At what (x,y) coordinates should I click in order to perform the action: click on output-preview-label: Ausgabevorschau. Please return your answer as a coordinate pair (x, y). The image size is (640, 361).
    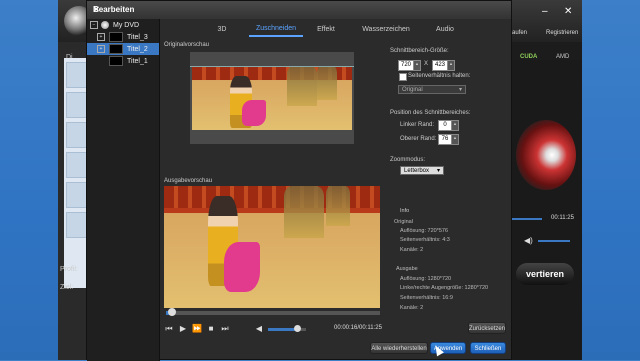
    Looking at the image, I should click on (188, 181).